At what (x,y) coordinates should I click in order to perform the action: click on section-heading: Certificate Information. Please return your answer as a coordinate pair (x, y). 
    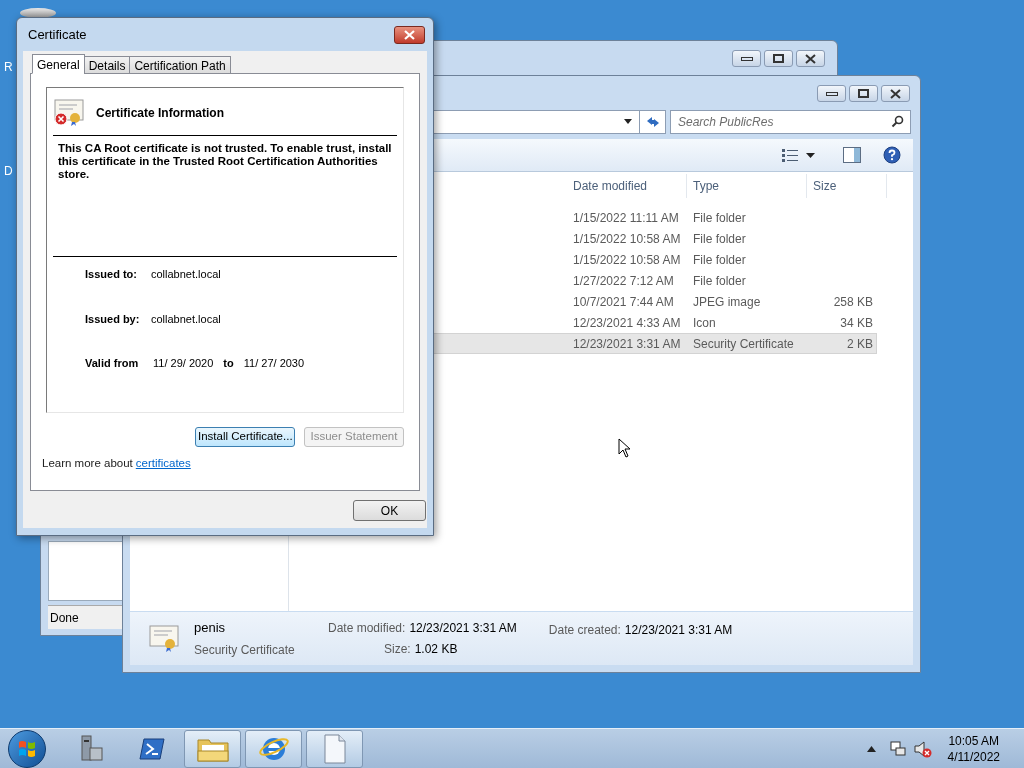
    Looking at the image, I should click on (160, 113).